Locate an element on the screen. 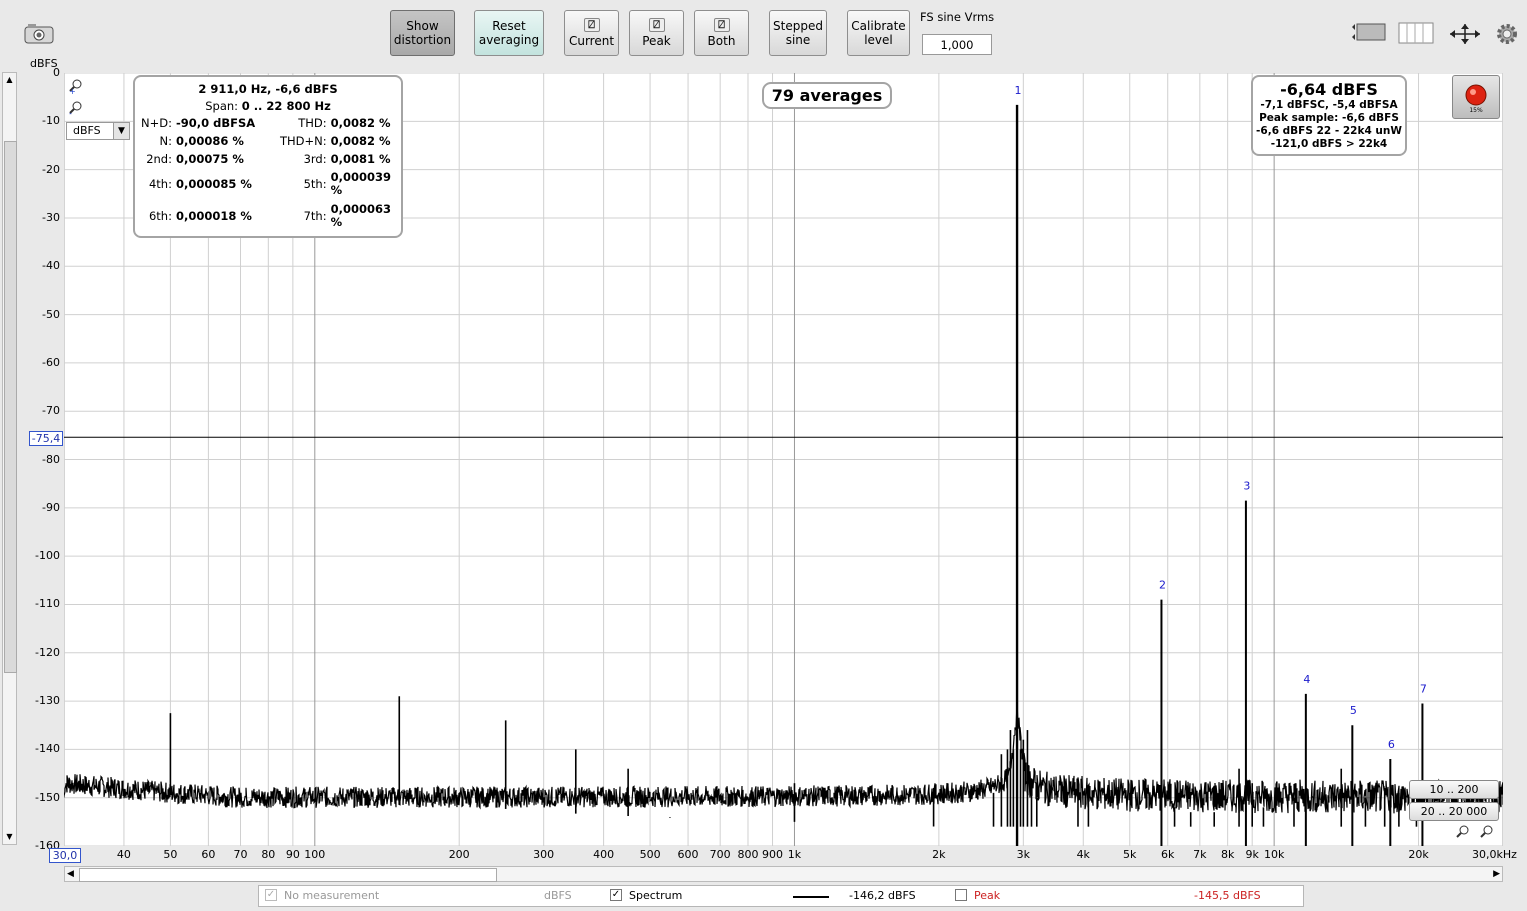 This screenshot has width=1527, height=911. reset-averaging-button: Reset averaging is located at coordinates (509, 33).